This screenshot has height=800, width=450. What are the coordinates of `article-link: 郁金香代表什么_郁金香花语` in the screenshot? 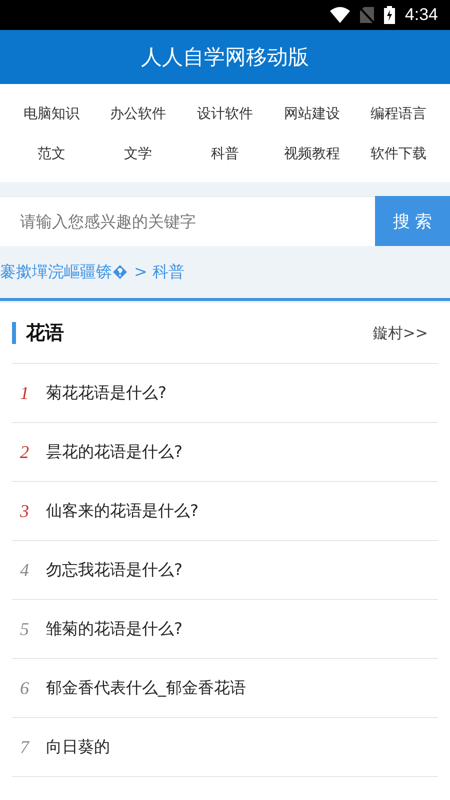 It's located at (146, 688).